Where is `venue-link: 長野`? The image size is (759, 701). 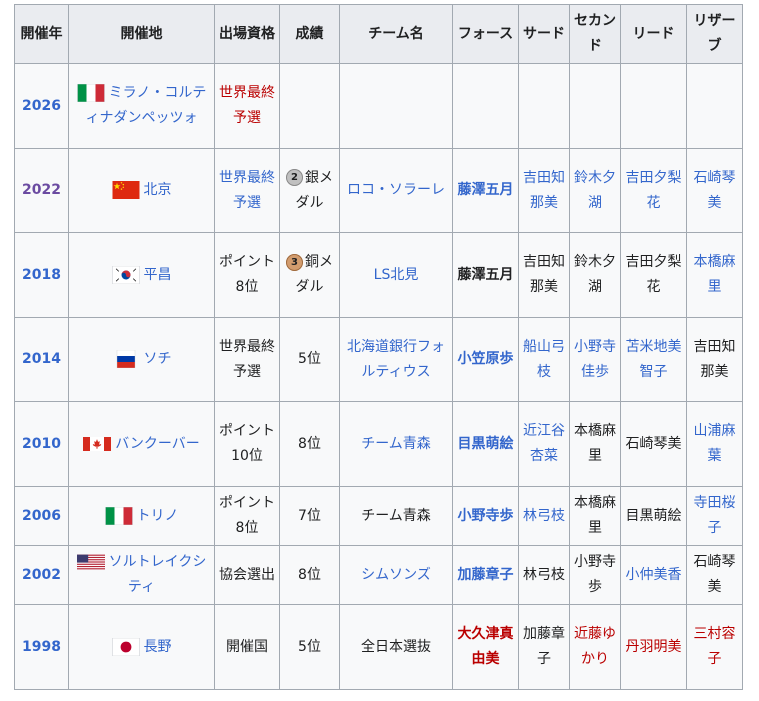
venue-link: 長野 is located at coordinates (158, 647).